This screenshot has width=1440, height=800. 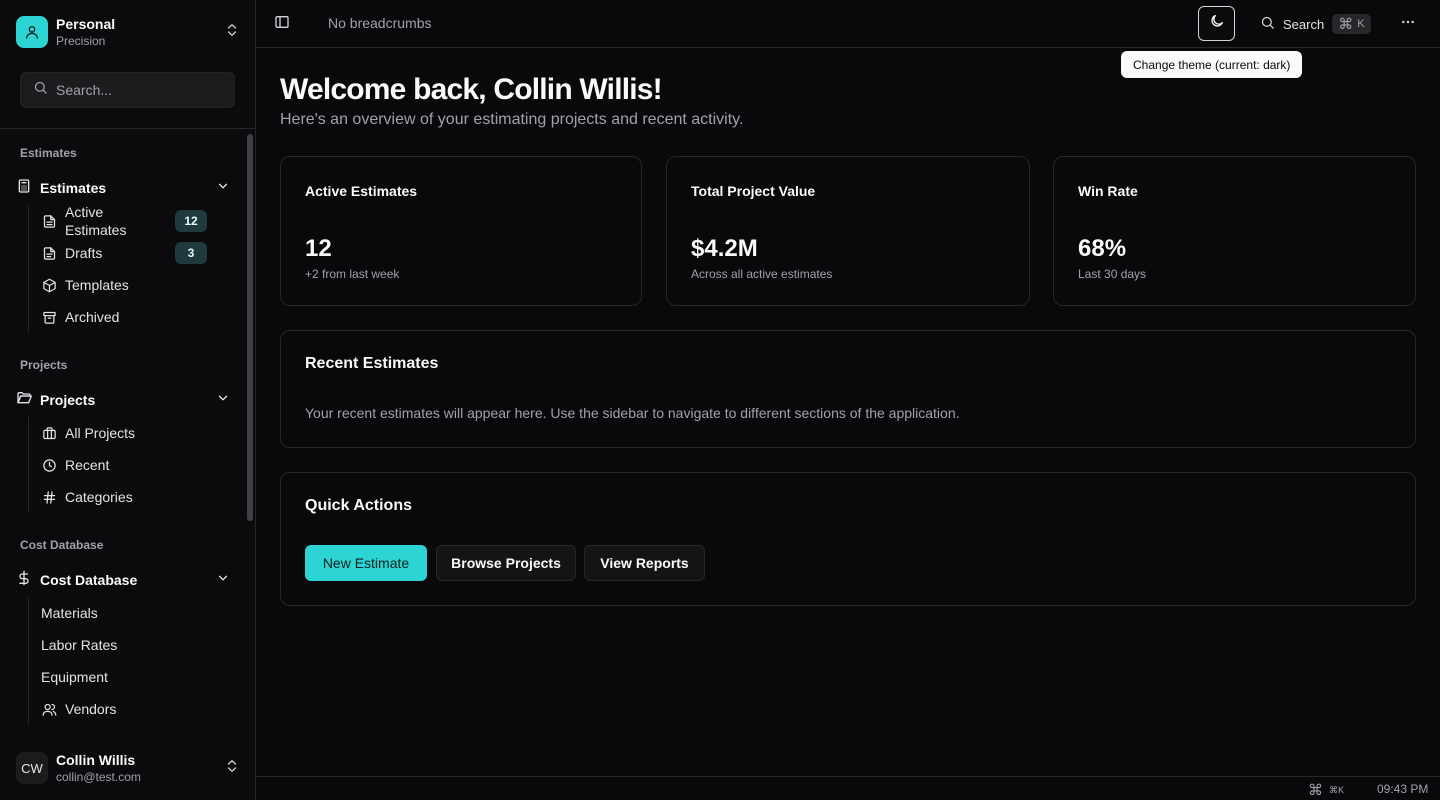 I want to click on dollar-sign-icon, so click(x=24, y=580).